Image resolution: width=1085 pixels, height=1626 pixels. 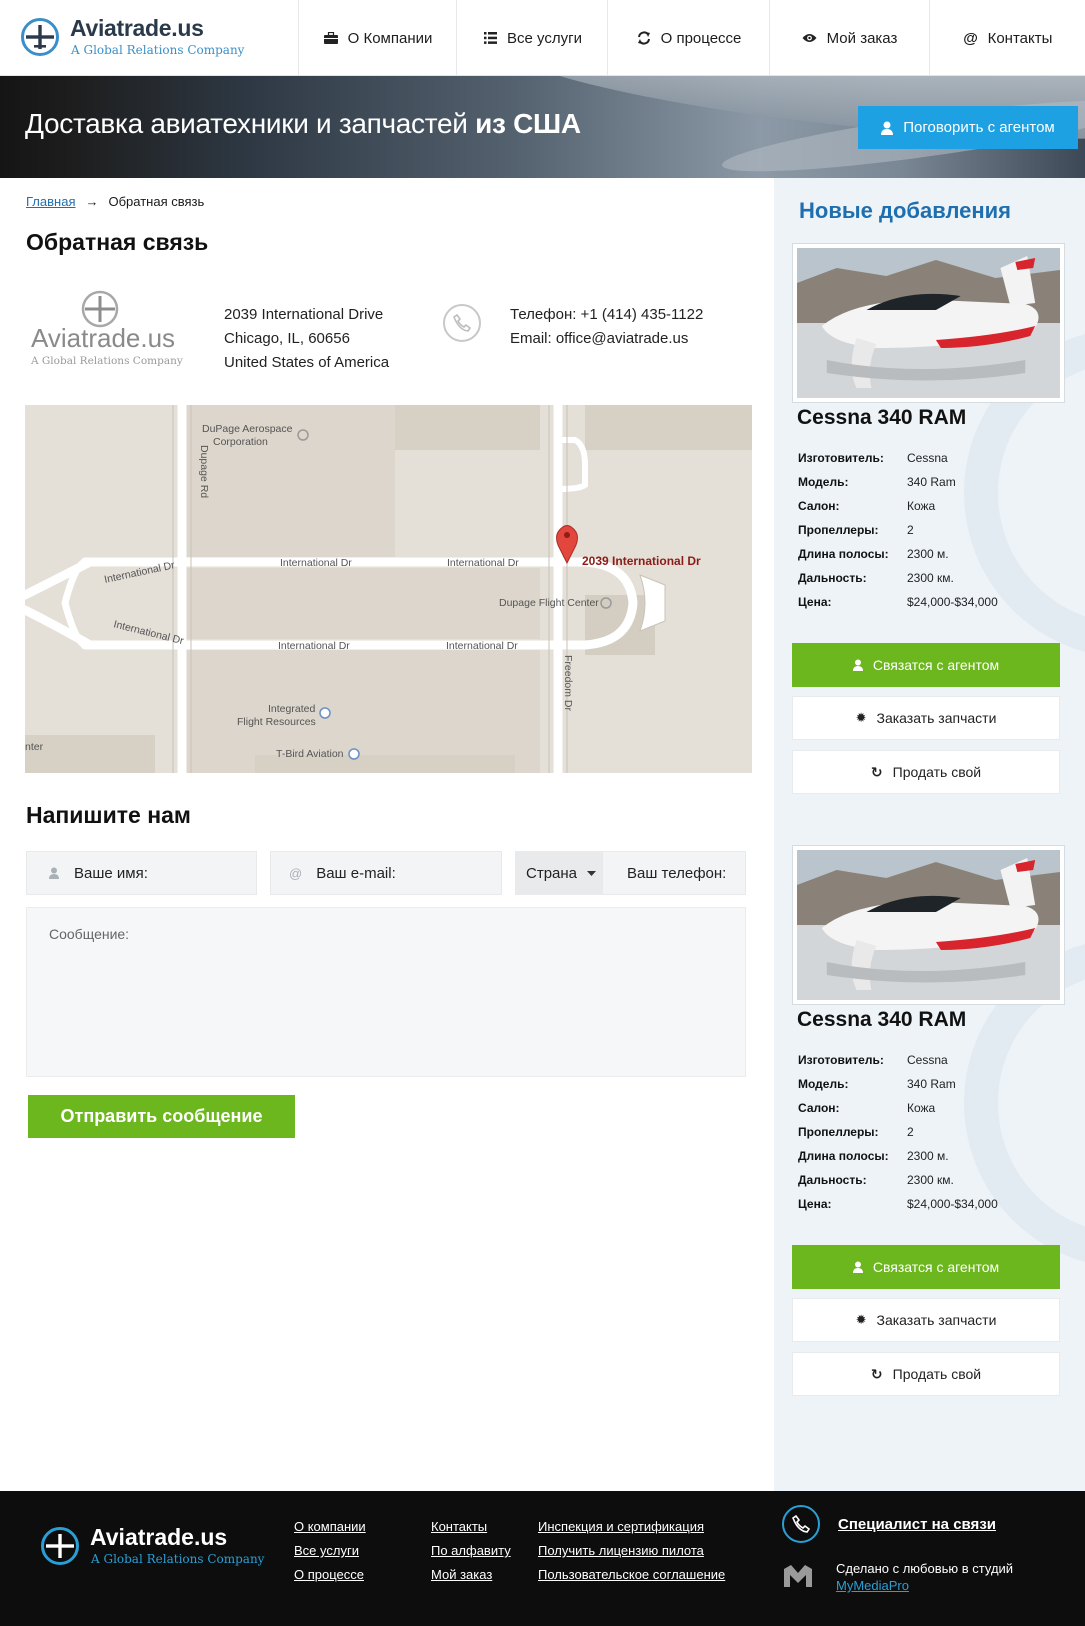 I want to click on aircraft-image, so click(x=928, y=323).